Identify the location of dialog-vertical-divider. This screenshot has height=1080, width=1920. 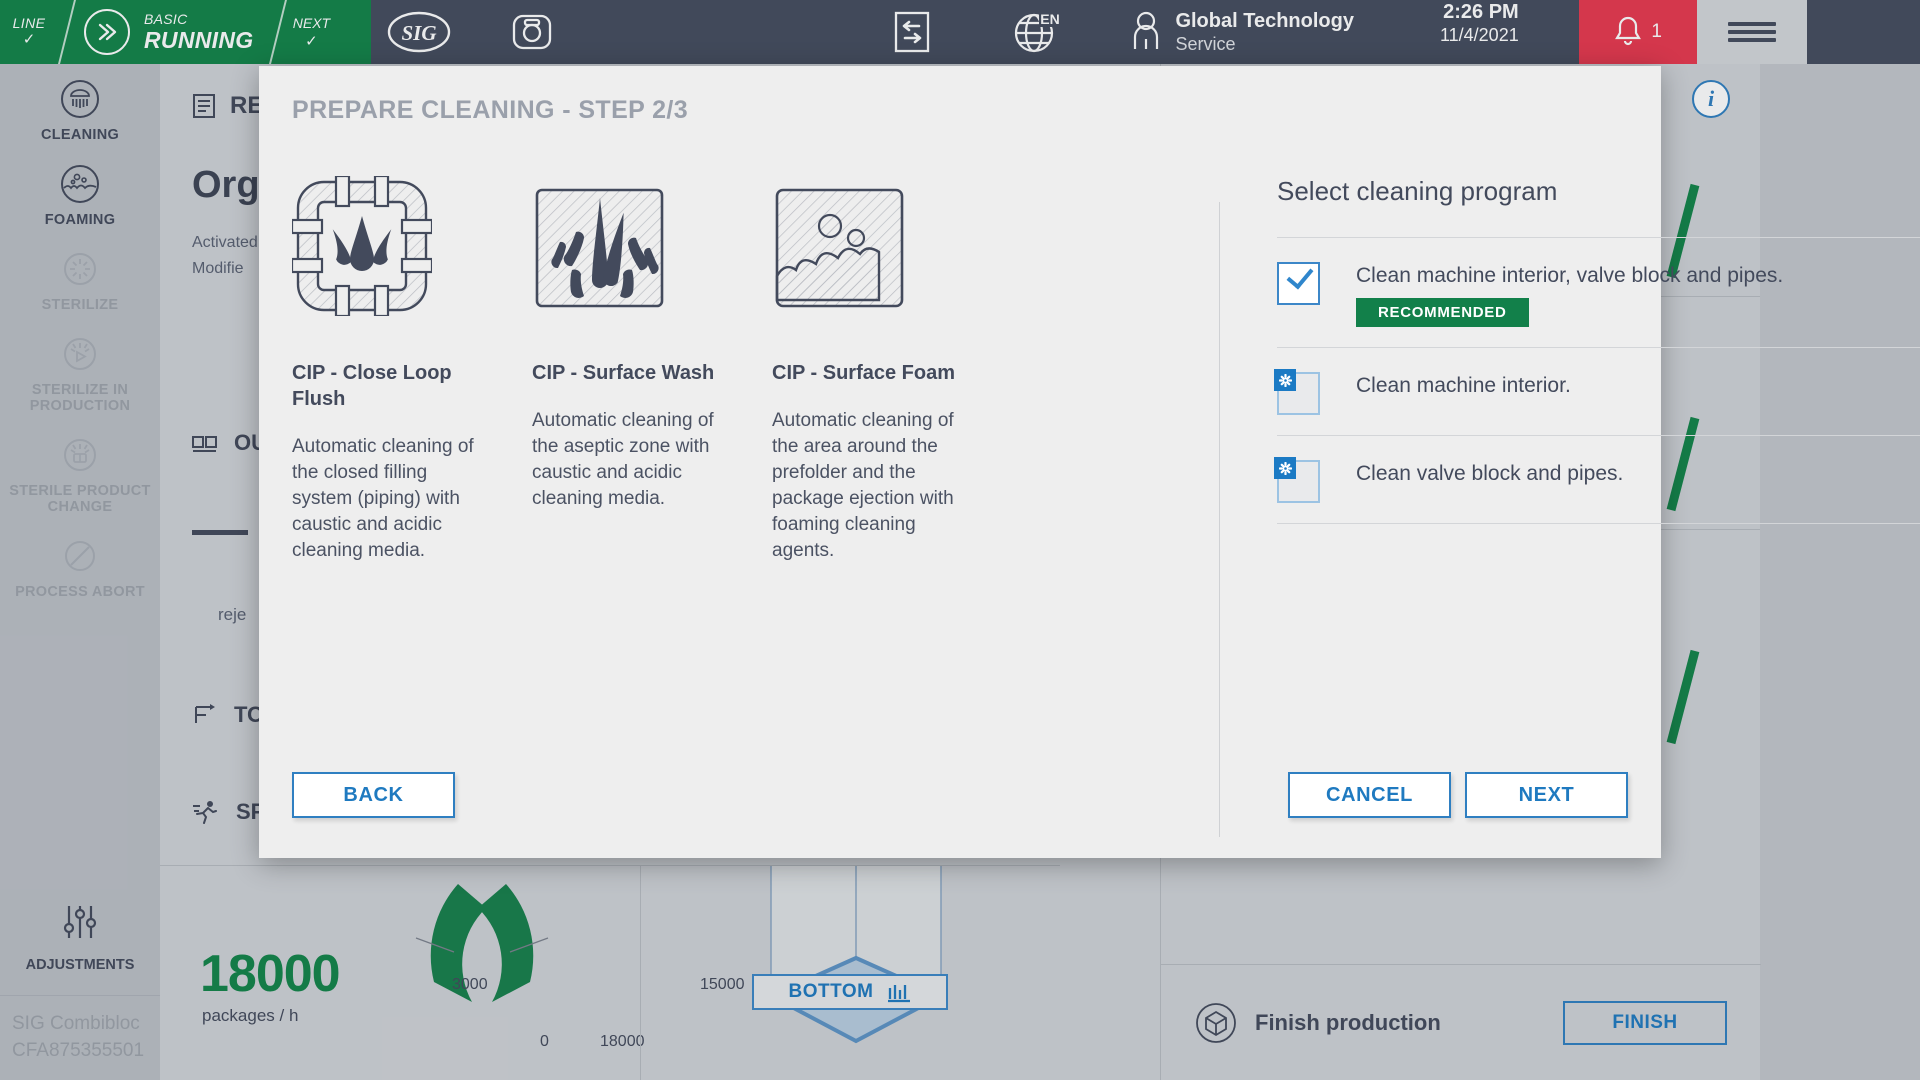
(1219, 519).